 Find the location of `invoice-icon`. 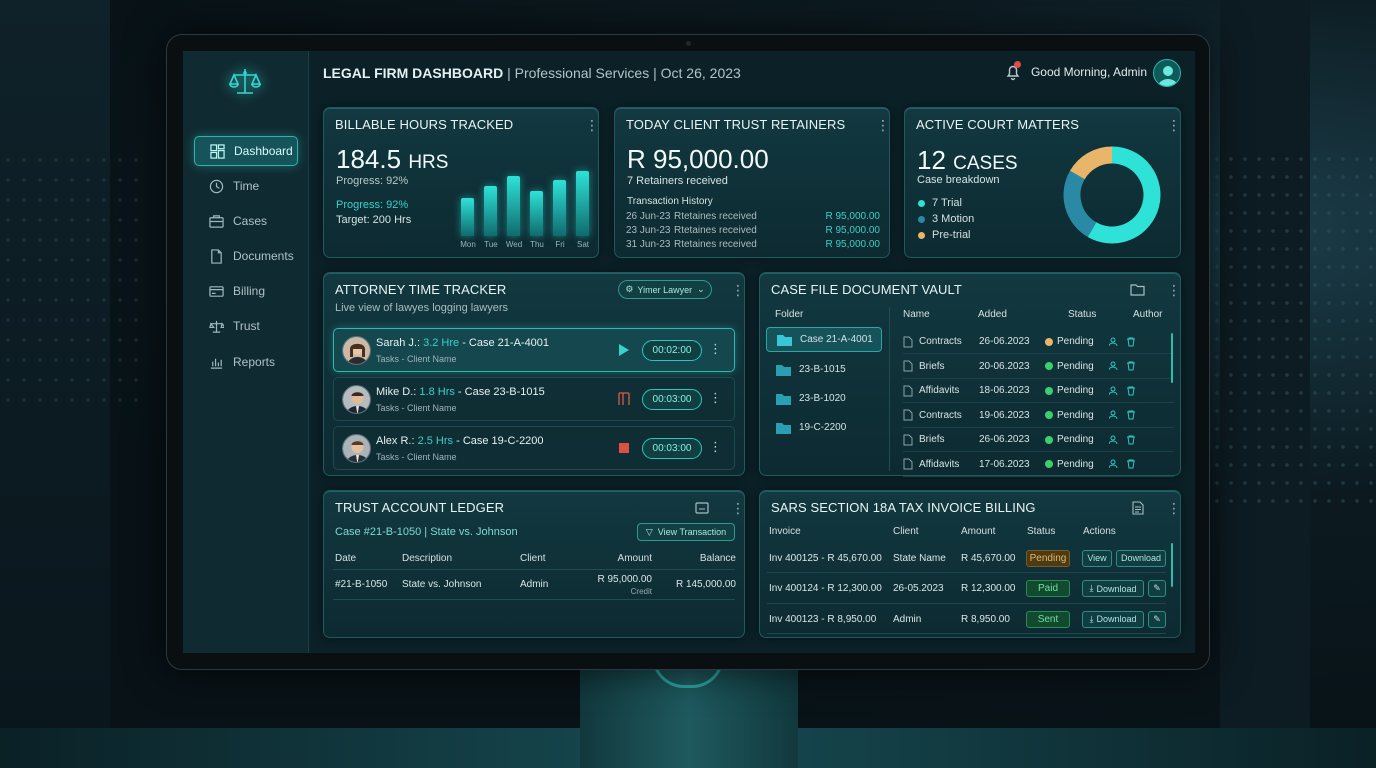

invoice-icon is located at coordinates (1138, 508).